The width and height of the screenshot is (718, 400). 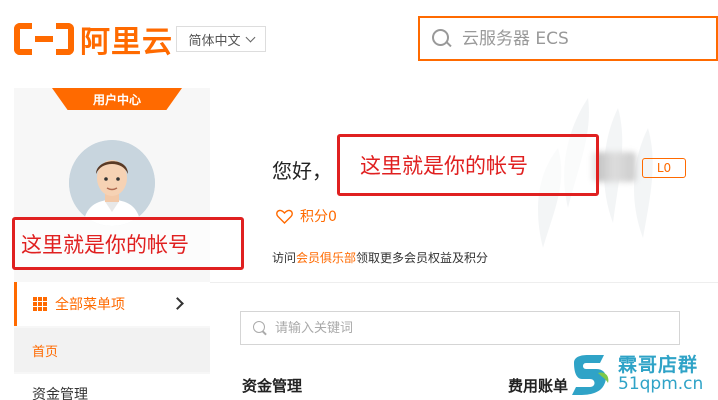 What do you see at coordinates (117, 99) in the screenshot?
I see `user-center-tab: 用户中心` at bounding box center [117, 99].